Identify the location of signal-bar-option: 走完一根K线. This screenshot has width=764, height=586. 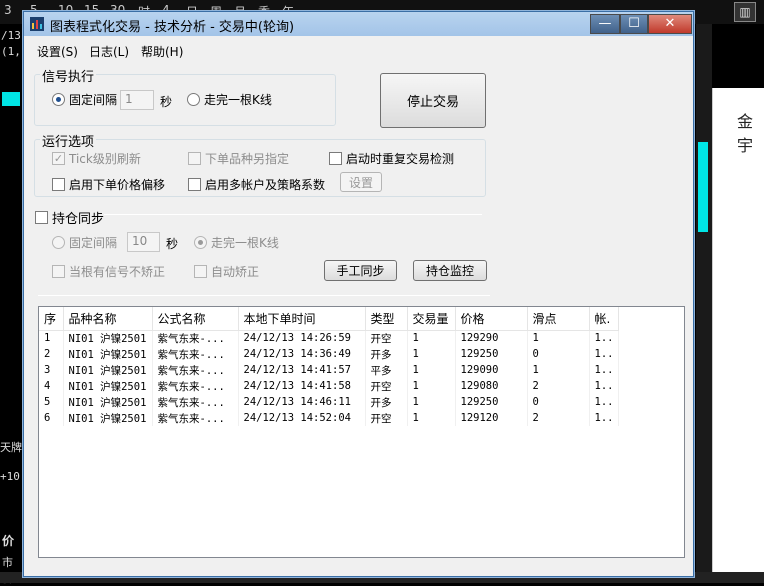
(229, 99).